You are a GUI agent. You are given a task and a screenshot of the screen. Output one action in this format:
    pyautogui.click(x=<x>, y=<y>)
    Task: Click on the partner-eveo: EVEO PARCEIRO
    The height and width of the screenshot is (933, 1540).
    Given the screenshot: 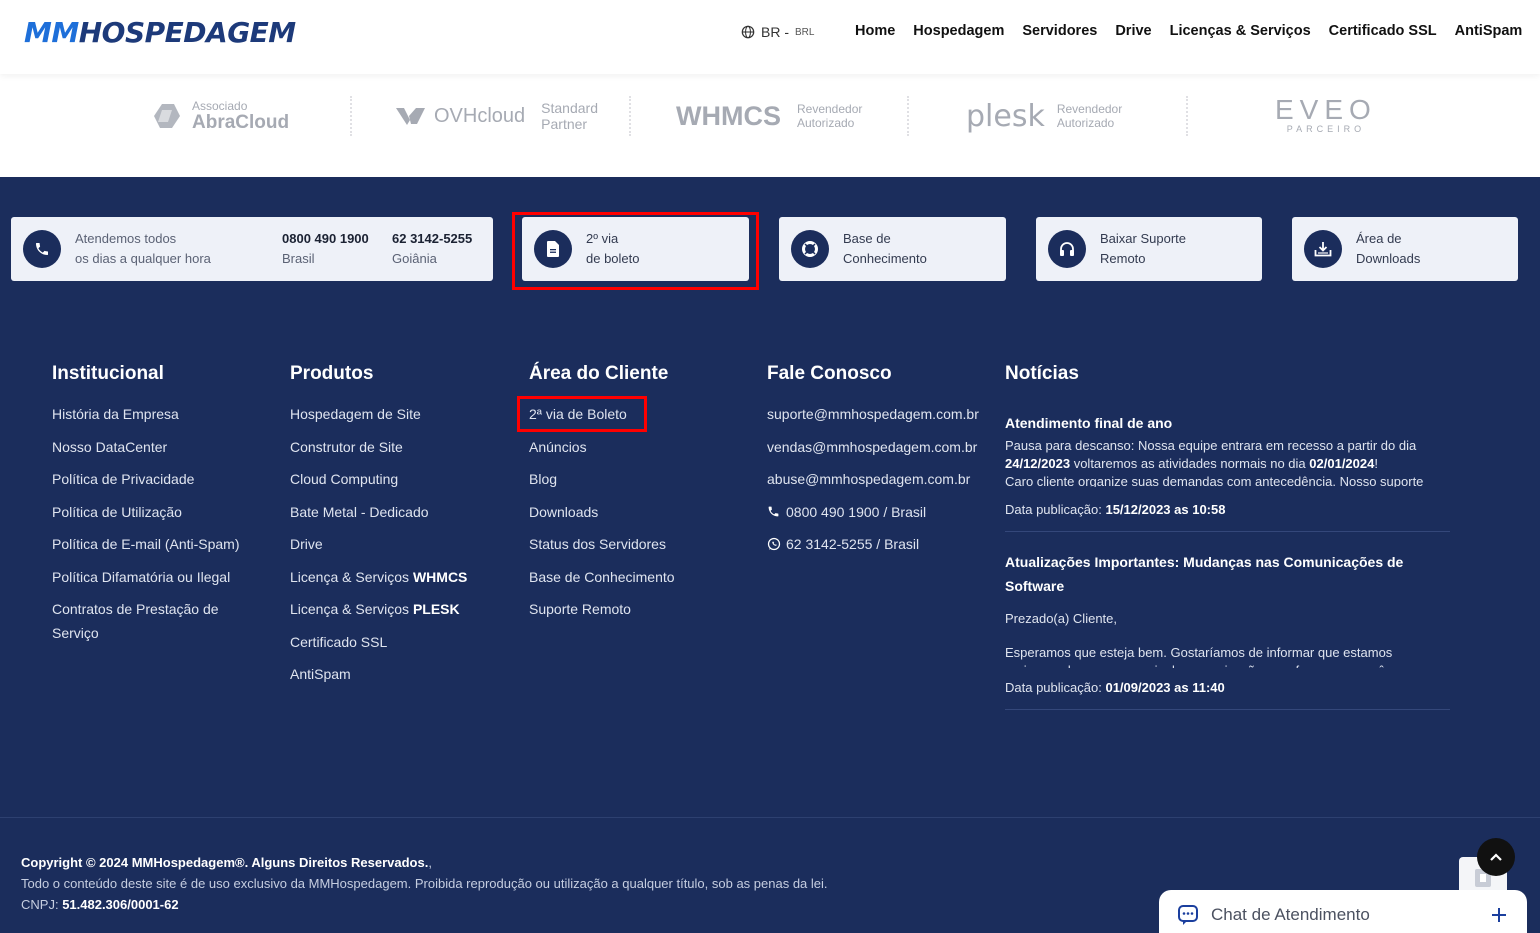 What is the action you would take?
    pyautogui.click(x=1326, y=116)
    